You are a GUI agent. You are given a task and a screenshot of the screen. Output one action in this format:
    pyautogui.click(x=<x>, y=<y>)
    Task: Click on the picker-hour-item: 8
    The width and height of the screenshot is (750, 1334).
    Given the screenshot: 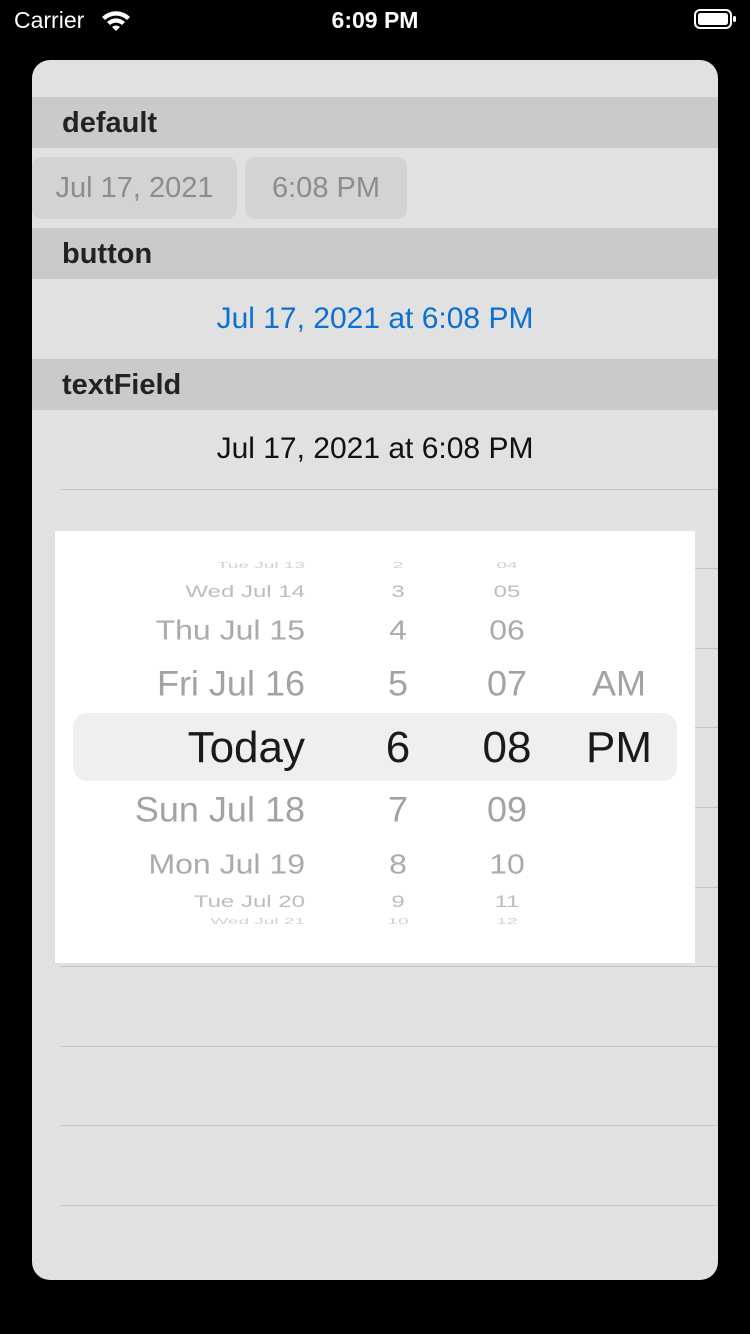 What is the action you would take?
    pyautogui.click(x=398, y=864)
    